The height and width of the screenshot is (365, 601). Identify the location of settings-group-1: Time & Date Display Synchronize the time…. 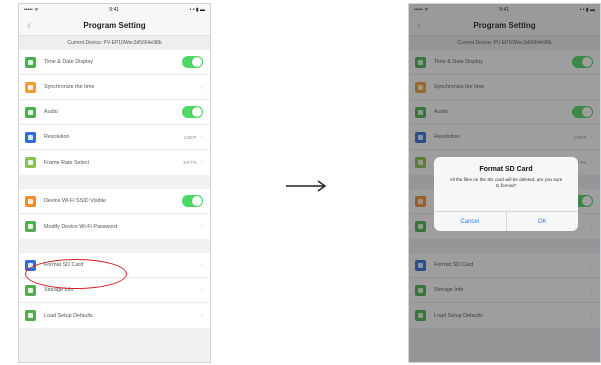
(114, 112).